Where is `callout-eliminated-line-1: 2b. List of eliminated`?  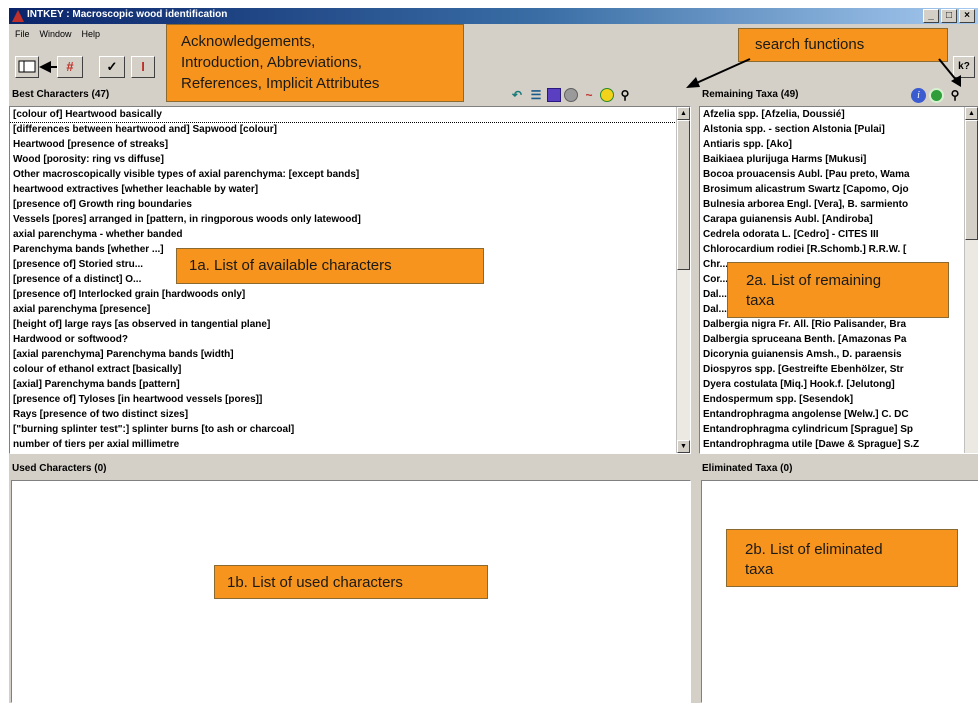 callout-eliminated-line-1: 2b. List of eliminated is located at coordinates (814, 549).